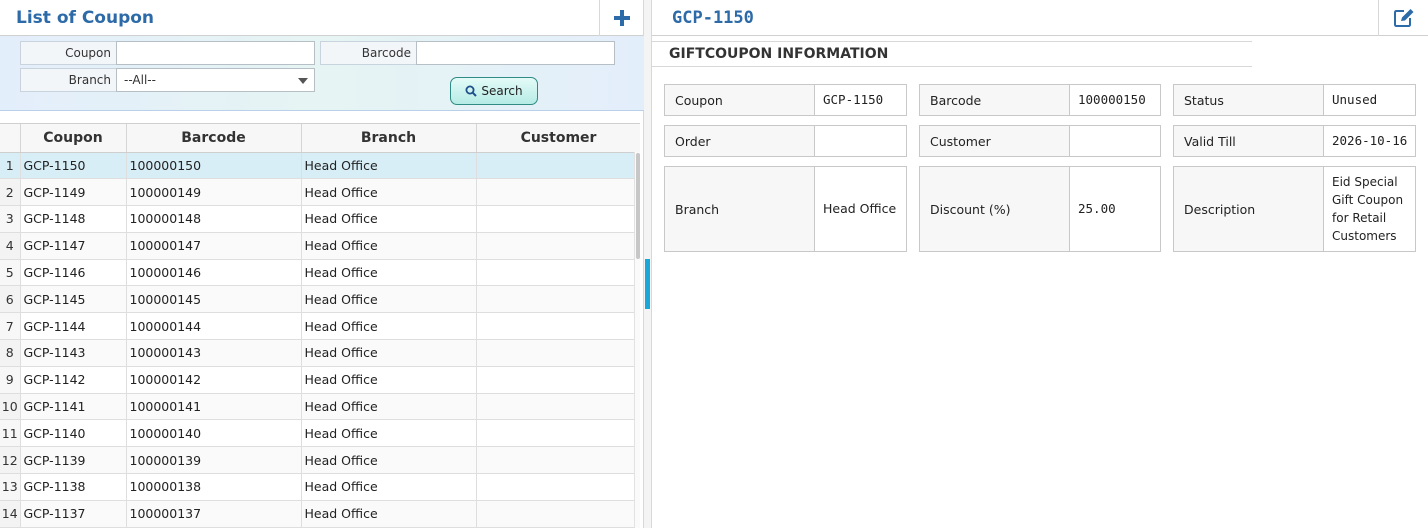 Image resolution: width=1428 pixels, height=528 pixels. I want to click on row-number: 6, so click(10, 299).